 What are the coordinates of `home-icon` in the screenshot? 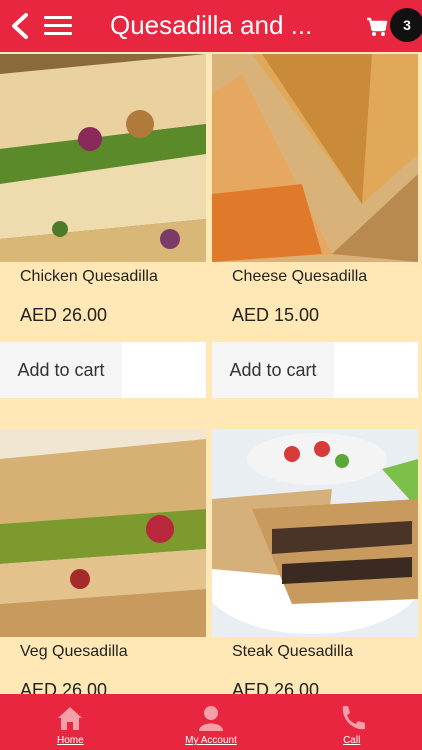 It's located at (70, 718).